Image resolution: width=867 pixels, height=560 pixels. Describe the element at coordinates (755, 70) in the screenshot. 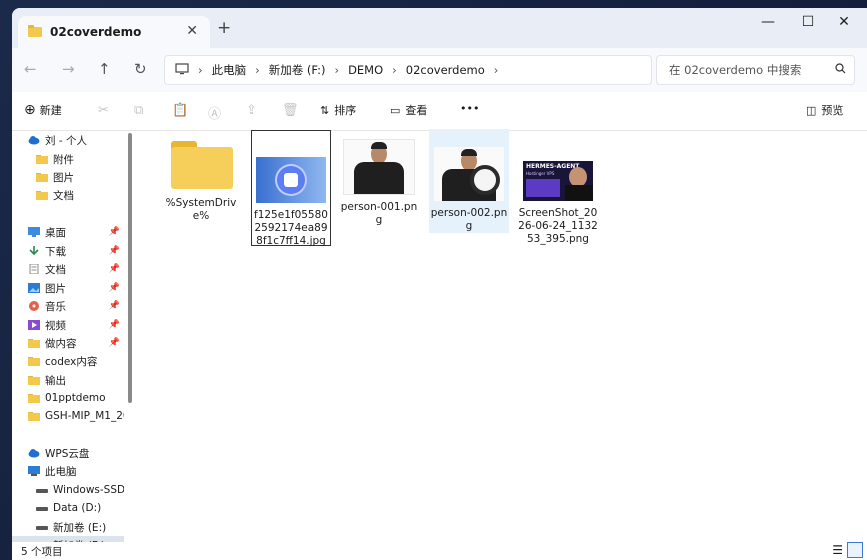

I see `search-input: 在 02coverdemo 中搜索` at that location.